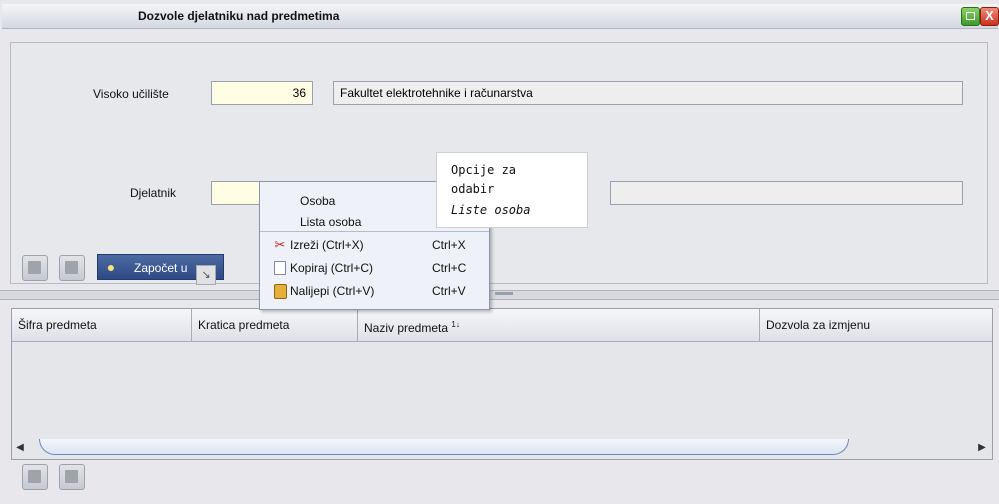 The height and width of the screenshot is (504, 999). I want to click on horizontal-scrollbar: ◀ ▶, so click(502, 448).